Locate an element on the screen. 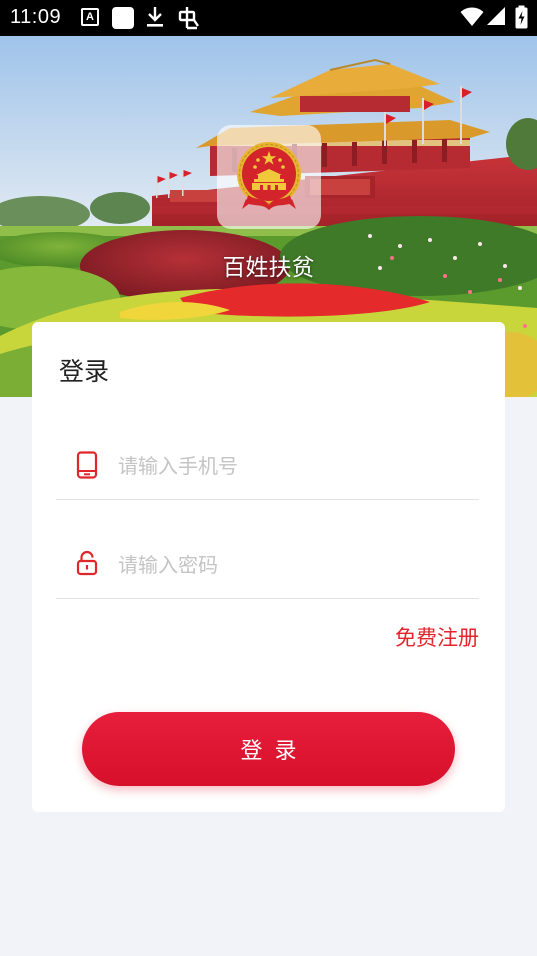  login-title: 登录 is located at coordinates (84, 371).